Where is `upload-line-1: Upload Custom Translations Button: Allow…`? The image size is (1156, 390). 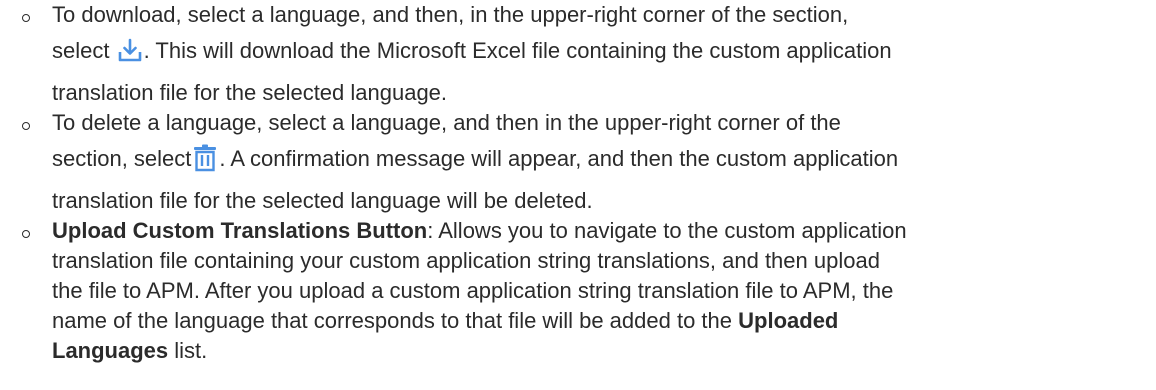
upload-line-1: Upload Custom Translations Button: Allow… is located at coordinates (598, 231).